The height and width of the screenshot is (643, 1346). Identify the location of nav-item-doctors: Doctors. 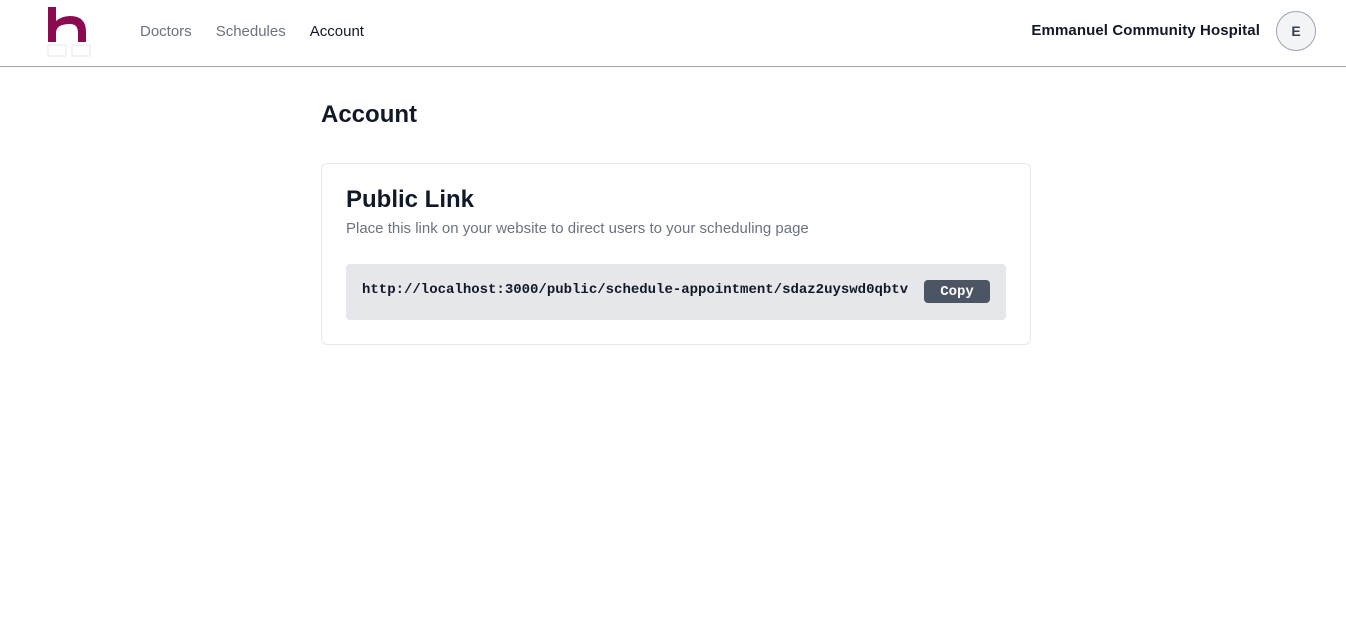
(166, 31).